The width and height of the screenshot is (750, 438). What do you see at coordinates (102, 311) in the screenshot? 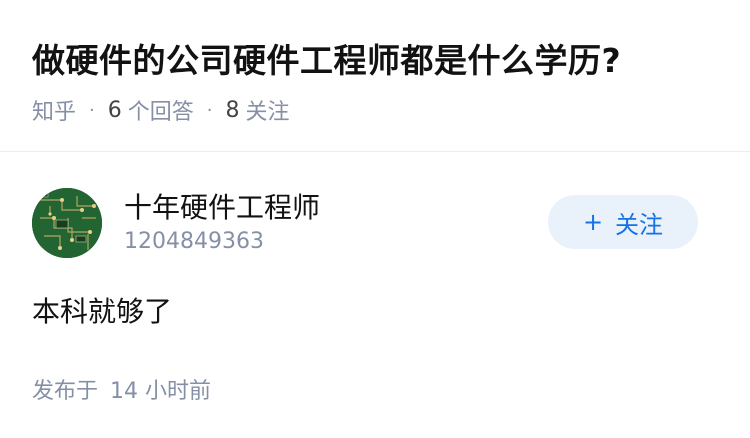
I see `answer-content: 本科就够了` at bounding box center [102, 311].